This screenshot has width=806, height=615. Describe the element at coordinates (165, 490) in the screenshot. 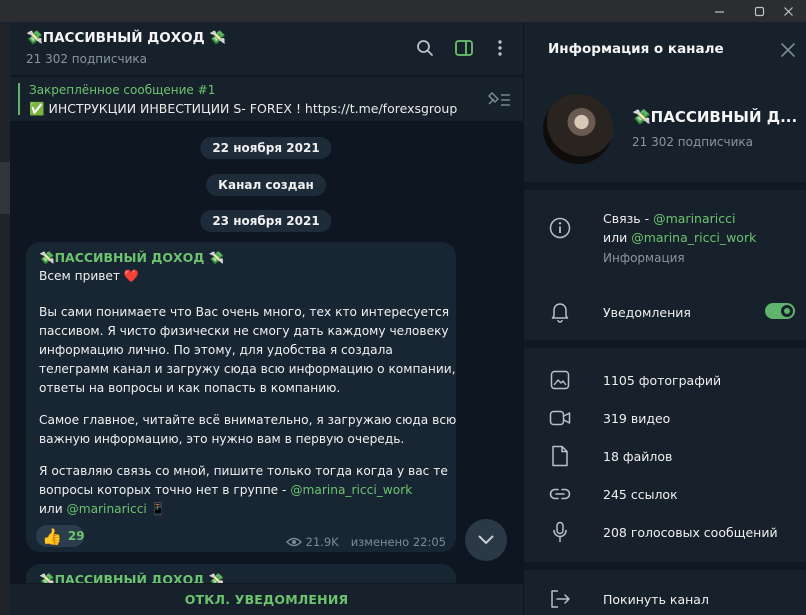

I see `message-text: вопросы которых точно нет в группе -` at that location.